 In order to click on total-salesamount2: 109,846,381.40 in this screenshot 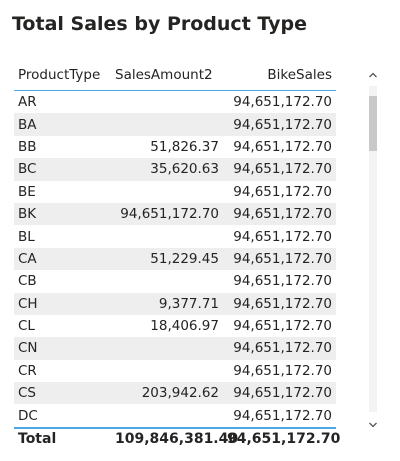, I will do `click(174, 437)`.